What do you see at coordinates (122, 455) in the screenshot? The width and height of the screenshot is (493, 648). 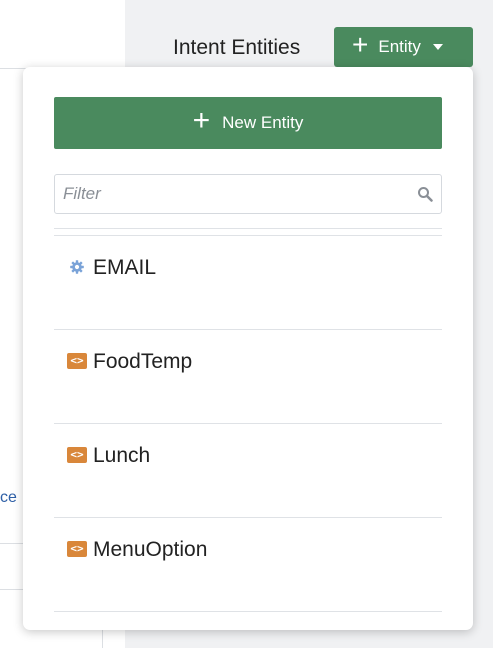 I see `entity-label: Lunch` at bounding box center [122, 455].